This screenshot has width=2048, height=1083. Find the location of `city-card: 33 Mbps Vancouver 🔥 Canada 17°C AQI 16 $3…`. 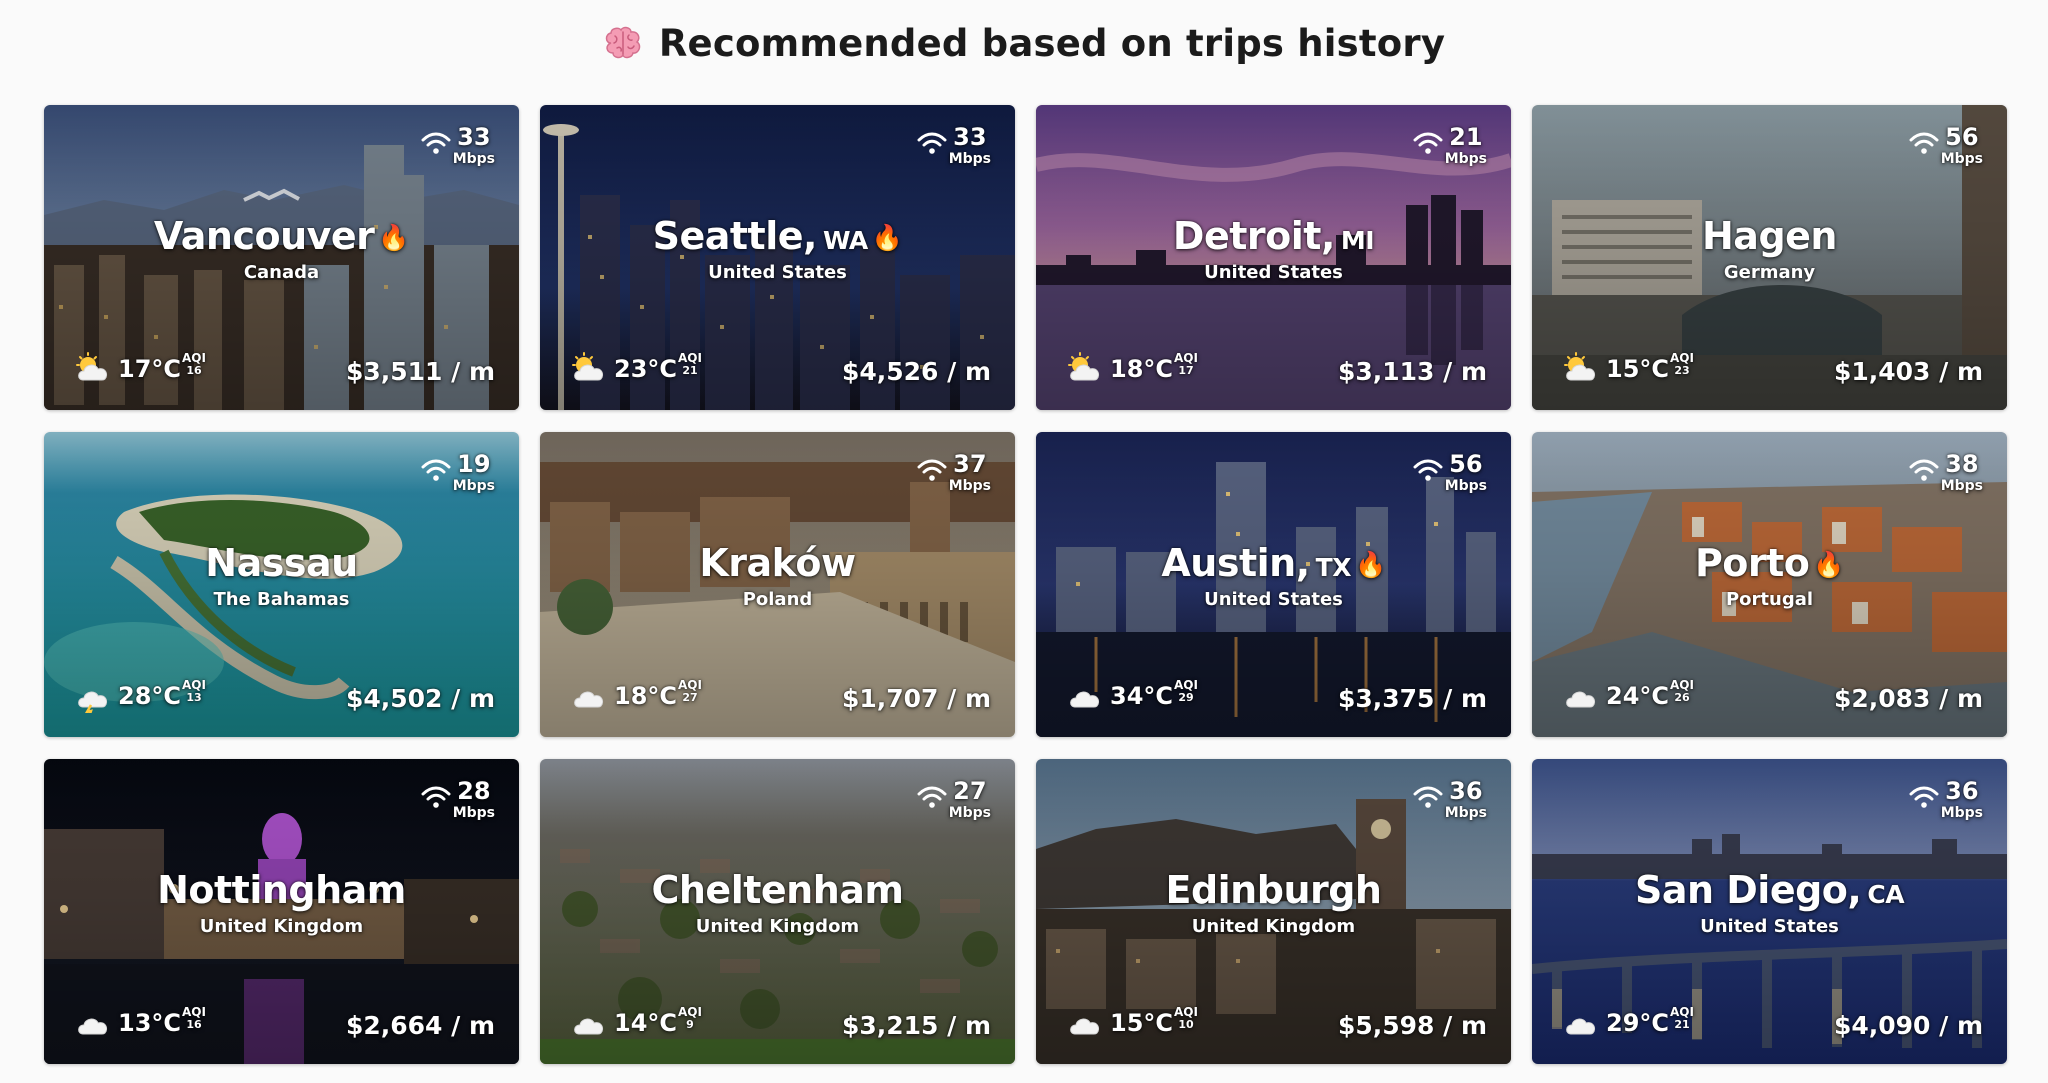

city-card: 33 Mbps Vancouver 🔥 Canada 17°C AQI 16 $3… is located at coordinates (281, 257).